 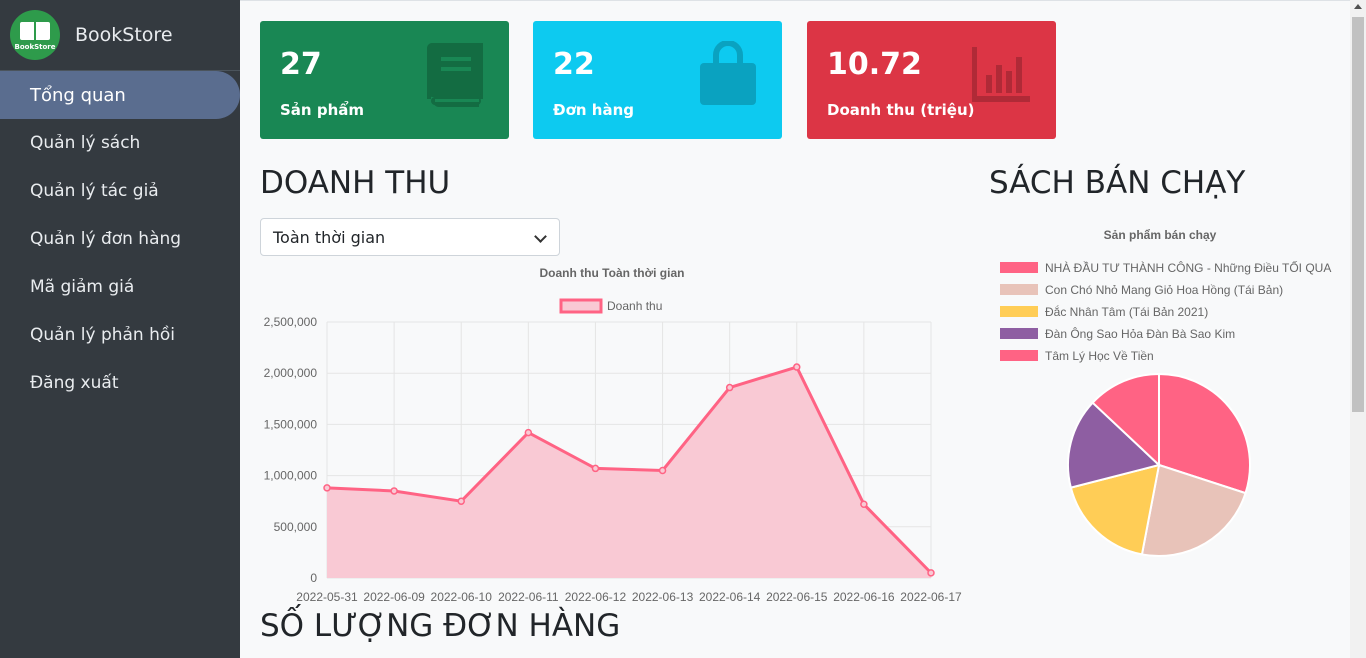 What do you see at coordinates (120, 191) in the screenshot?
I see `sidebar-item-authors: Quản lý tác giả` at bounding box center [120, 191].